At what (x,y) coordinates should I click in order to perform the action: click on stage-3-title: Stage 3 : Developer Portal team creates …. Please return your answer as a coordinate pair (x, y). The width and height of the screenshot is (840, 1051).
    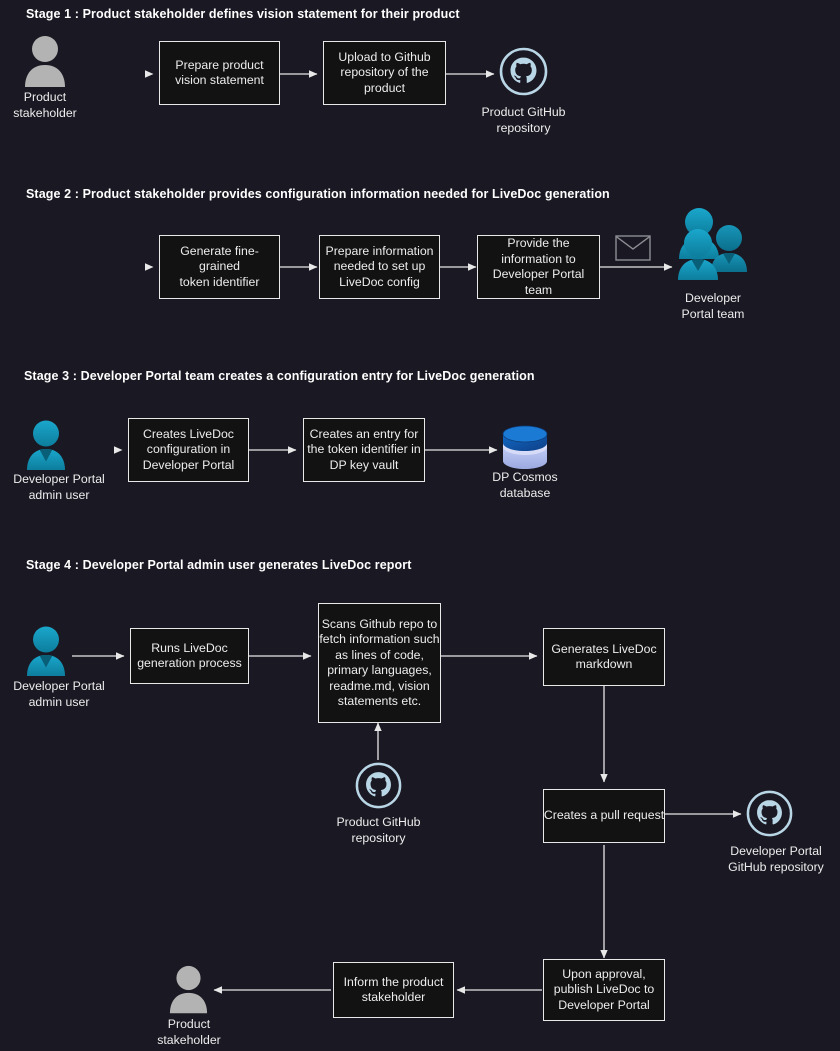
    Looking at the image, I should click on (279, 376).